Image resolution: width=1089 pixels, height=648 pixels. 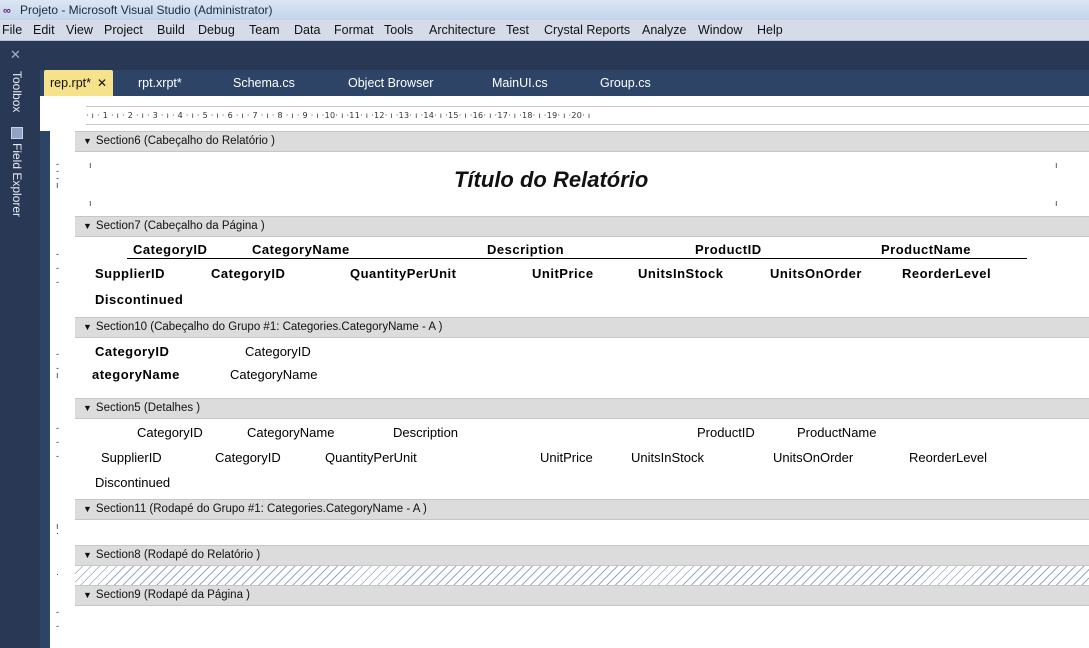 What do you see at coordinates (517, 30) in the screenshot?
I see `menu-test: Test` at bounding box center [517, 30].